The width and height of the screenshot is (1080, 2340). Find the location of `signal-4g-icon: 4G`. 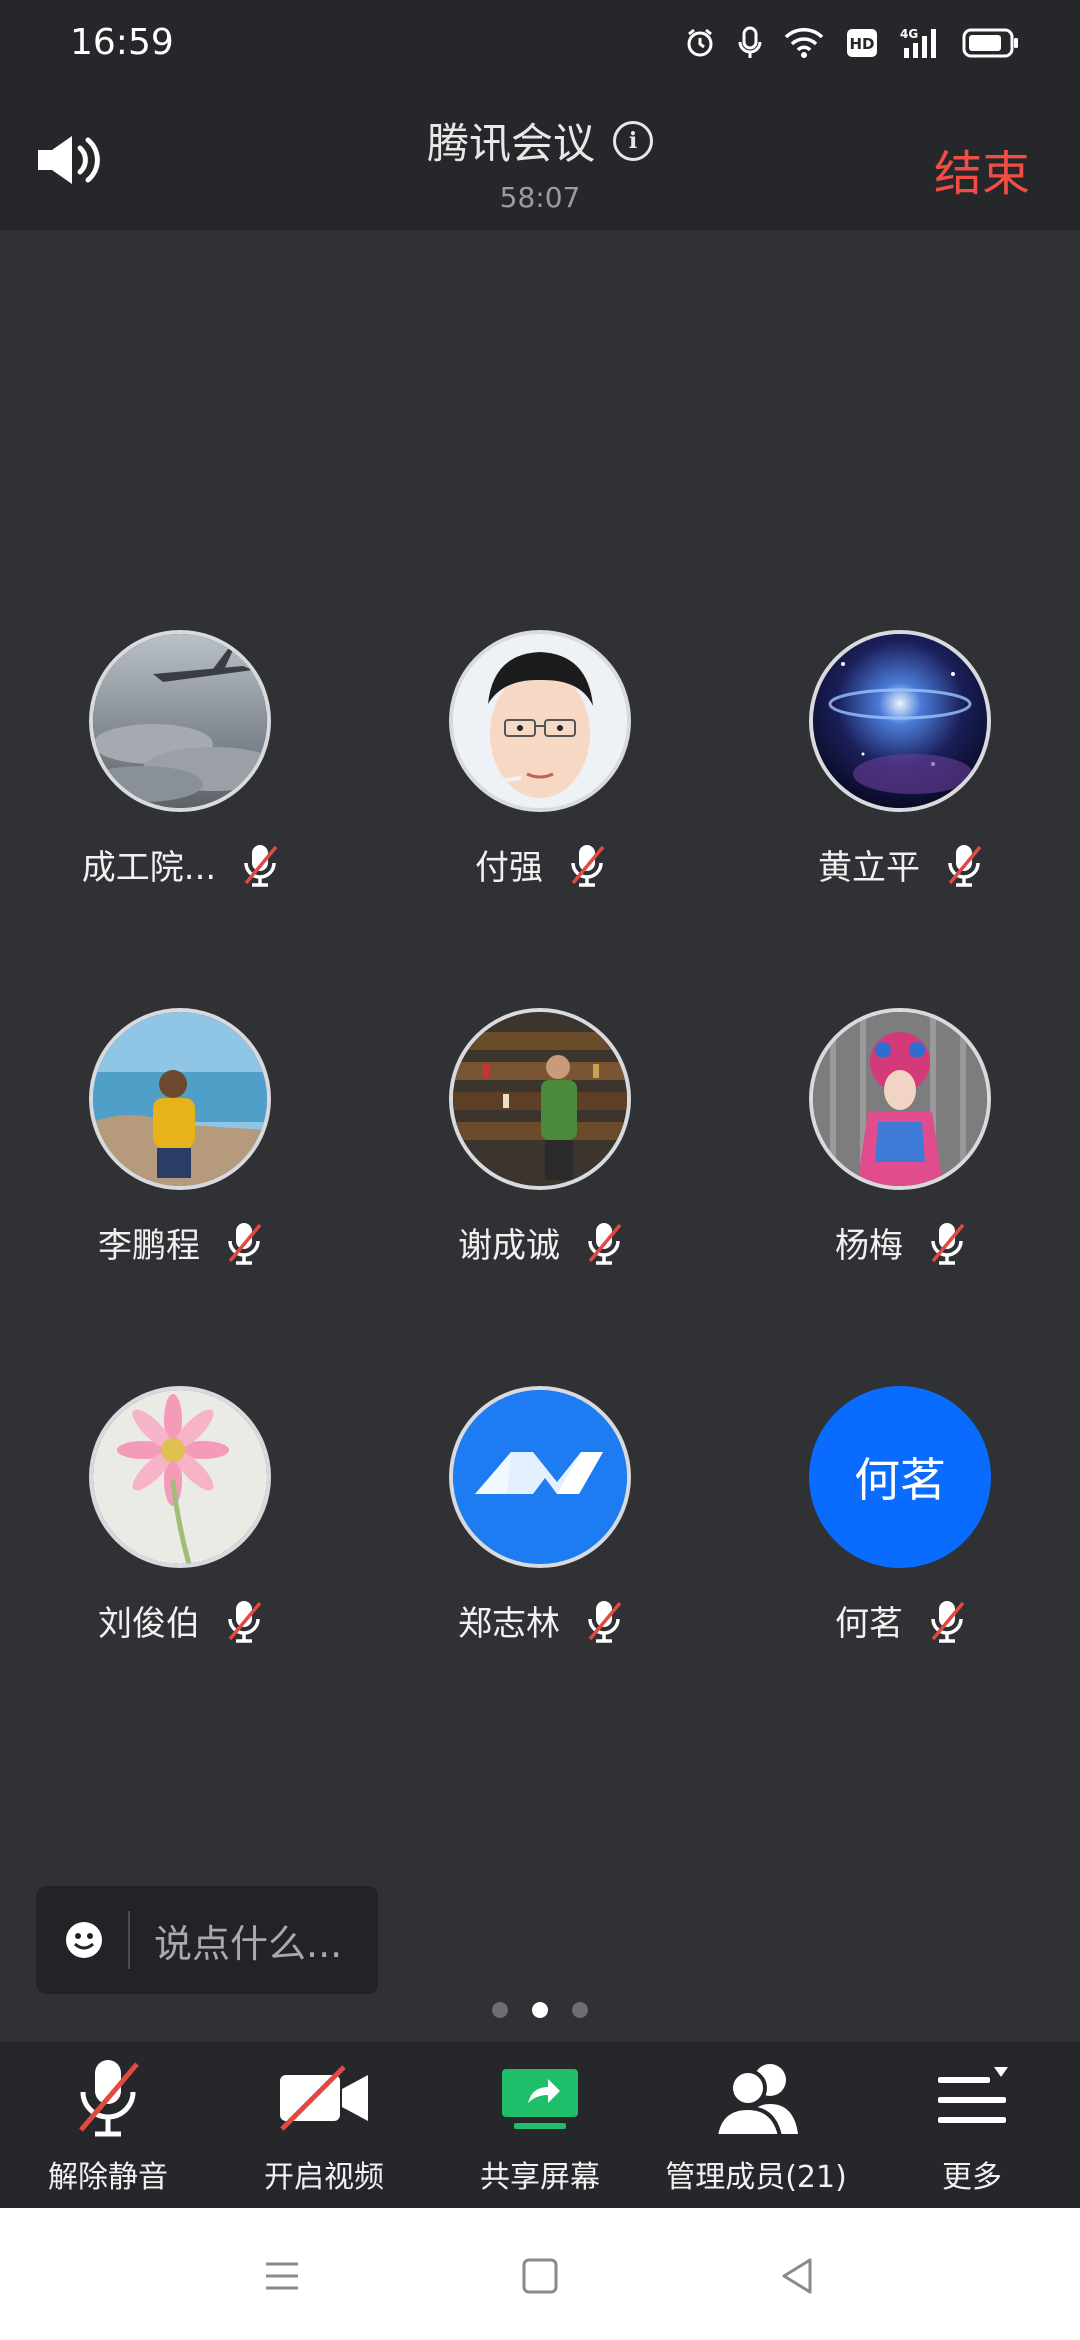

signal-4g-icon: 4G is located at coordinates (918, 42).